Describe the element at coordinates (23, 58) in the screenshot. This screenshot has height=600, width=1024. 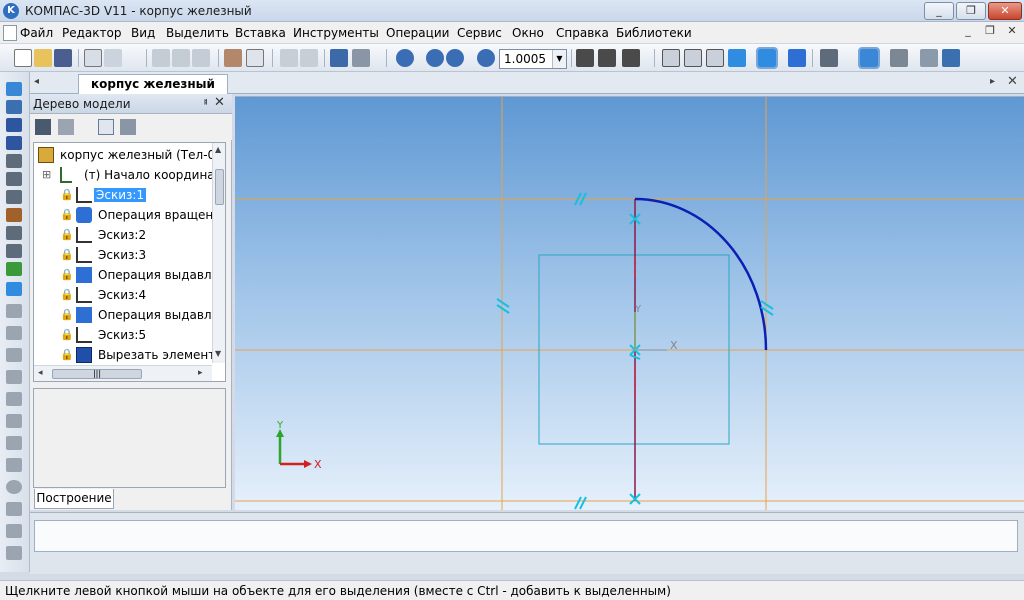
I see `new-icon` at that location.